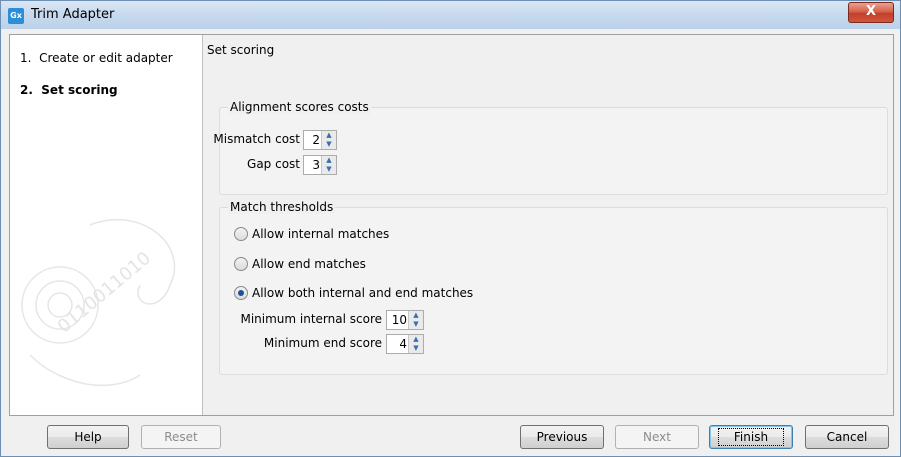  I want to click on step-label: Set scoring, so click(79, 90).